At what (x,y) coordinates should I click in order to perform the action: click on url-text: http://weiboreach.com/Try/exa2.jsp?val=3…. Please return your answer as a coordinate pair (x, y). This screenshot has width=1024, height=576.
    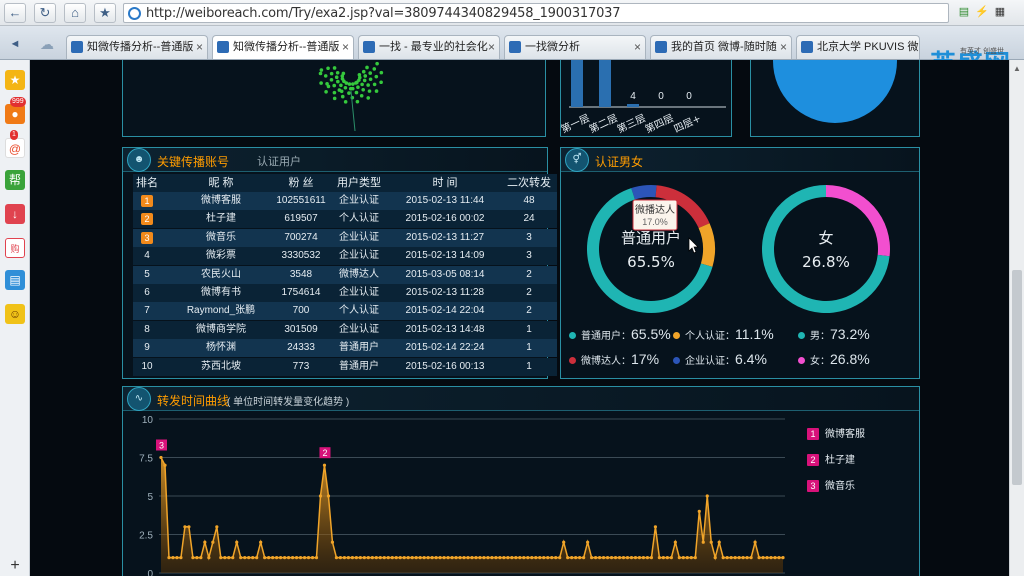
    Looking at the image, I should click on (383, 13).